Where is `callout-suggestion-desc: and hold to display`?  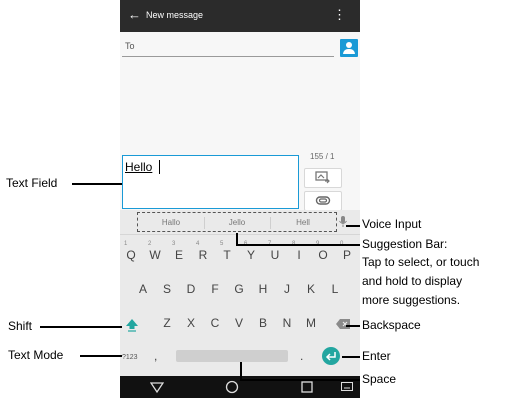 callout-suggestion-desc: and hold to display is located at coordinates (412, 281).